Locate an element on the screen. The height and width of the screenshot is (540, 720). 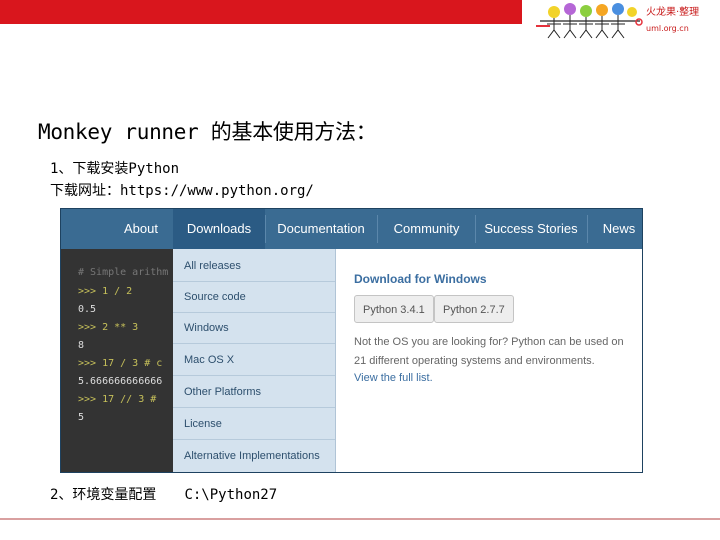
nav-success-stories: Success Stories is located at coordinates (531, 229).